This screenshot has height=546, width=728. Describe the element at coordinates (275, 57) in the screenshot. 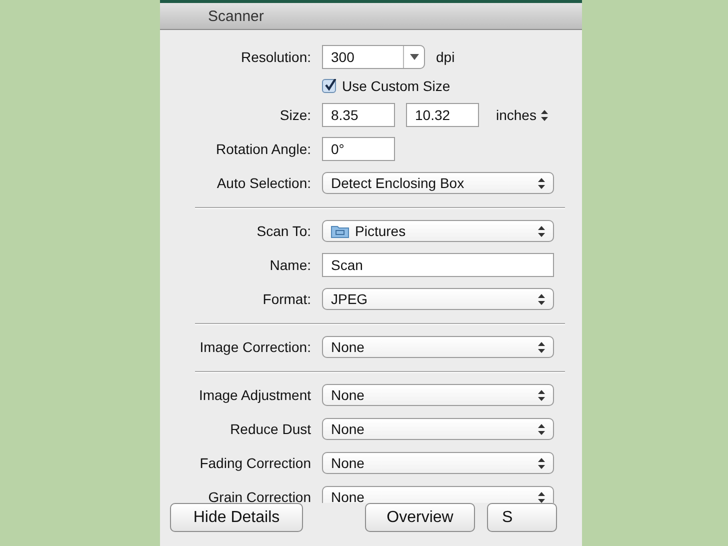

I see `field-label: Resolution:` at that location.